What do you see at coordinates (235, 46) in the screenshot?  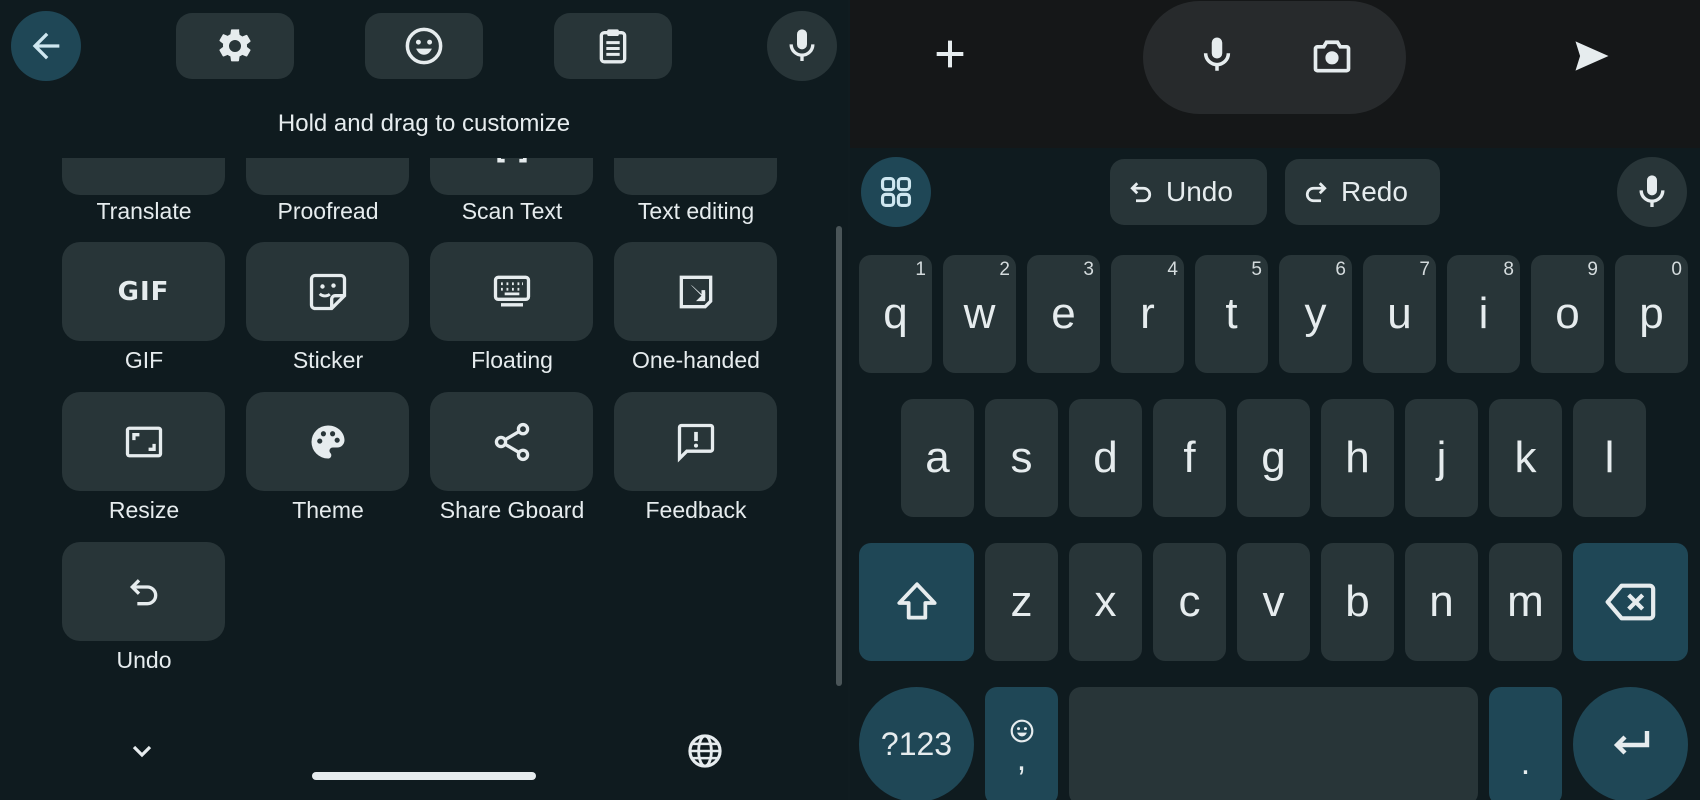 I see `settings-button` at bounding box center [235, 46].